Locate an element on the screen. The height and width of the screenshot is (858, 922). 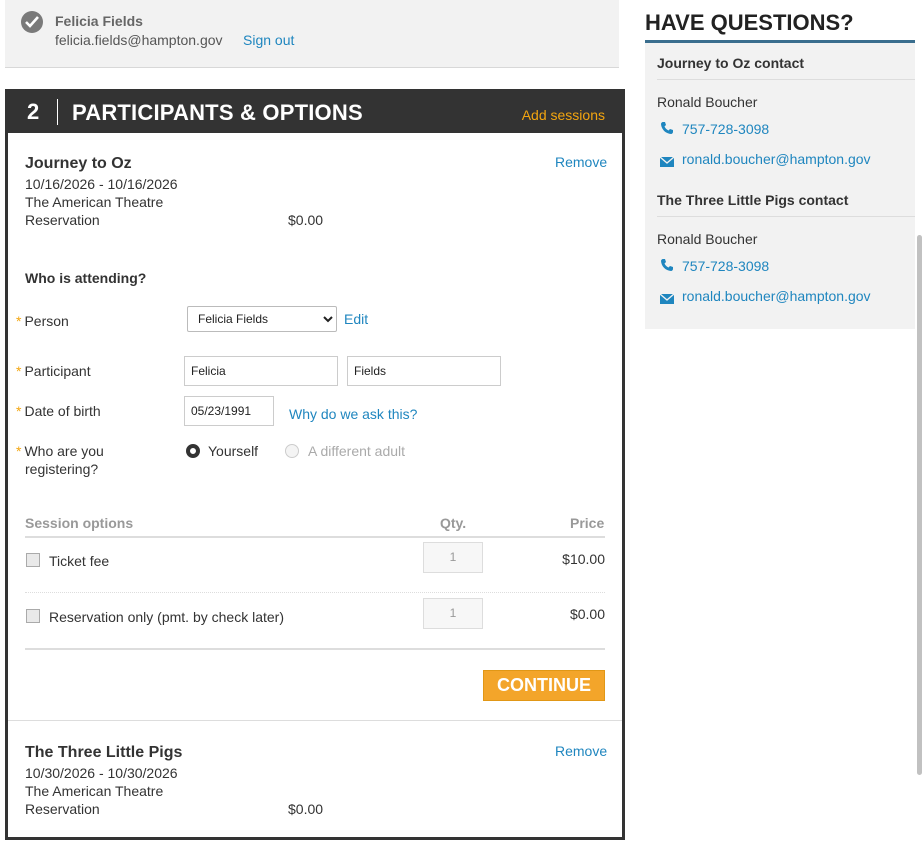
header-separator is located at coordinates (57, 112).